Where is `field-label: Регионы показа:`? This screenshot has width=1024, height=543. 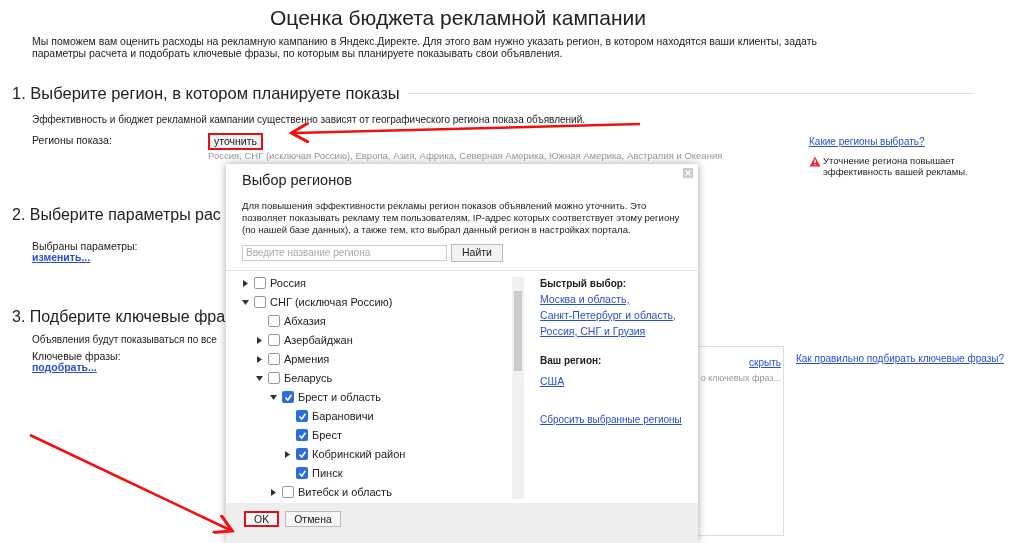 field-label: Регионы показа: is located at coordinates (72, 140).